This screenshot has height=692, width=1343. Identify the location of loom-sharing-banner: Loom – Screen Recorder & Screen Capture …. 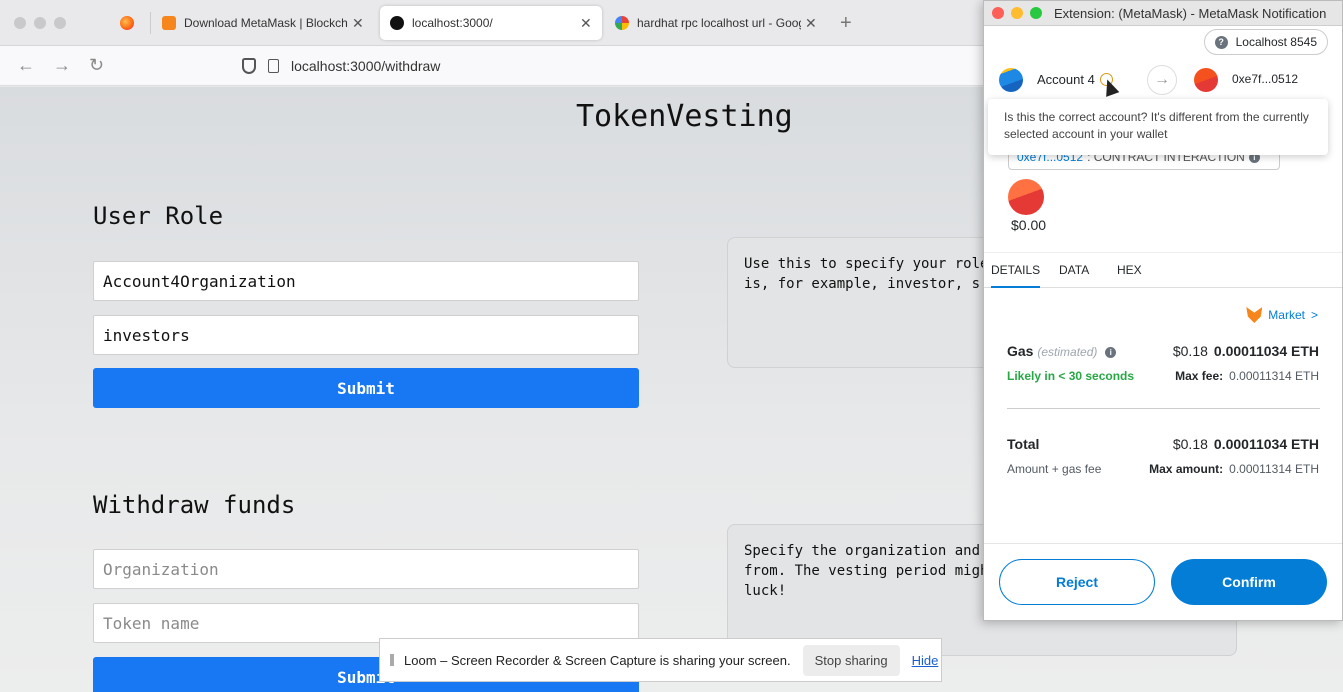
(660, 660).